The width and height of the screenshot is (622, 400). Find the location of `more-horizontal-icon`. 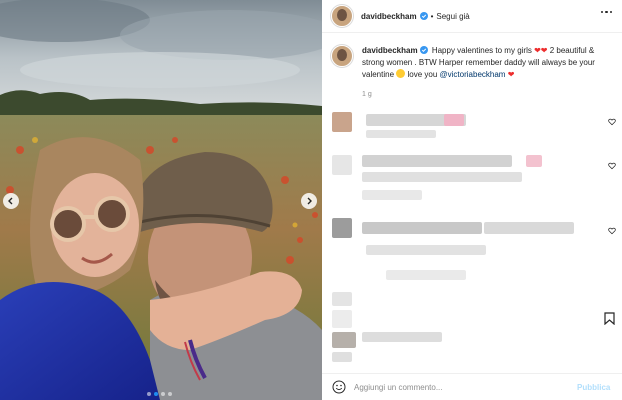

more-horizontal-icon is located at coordinates (606, 12).